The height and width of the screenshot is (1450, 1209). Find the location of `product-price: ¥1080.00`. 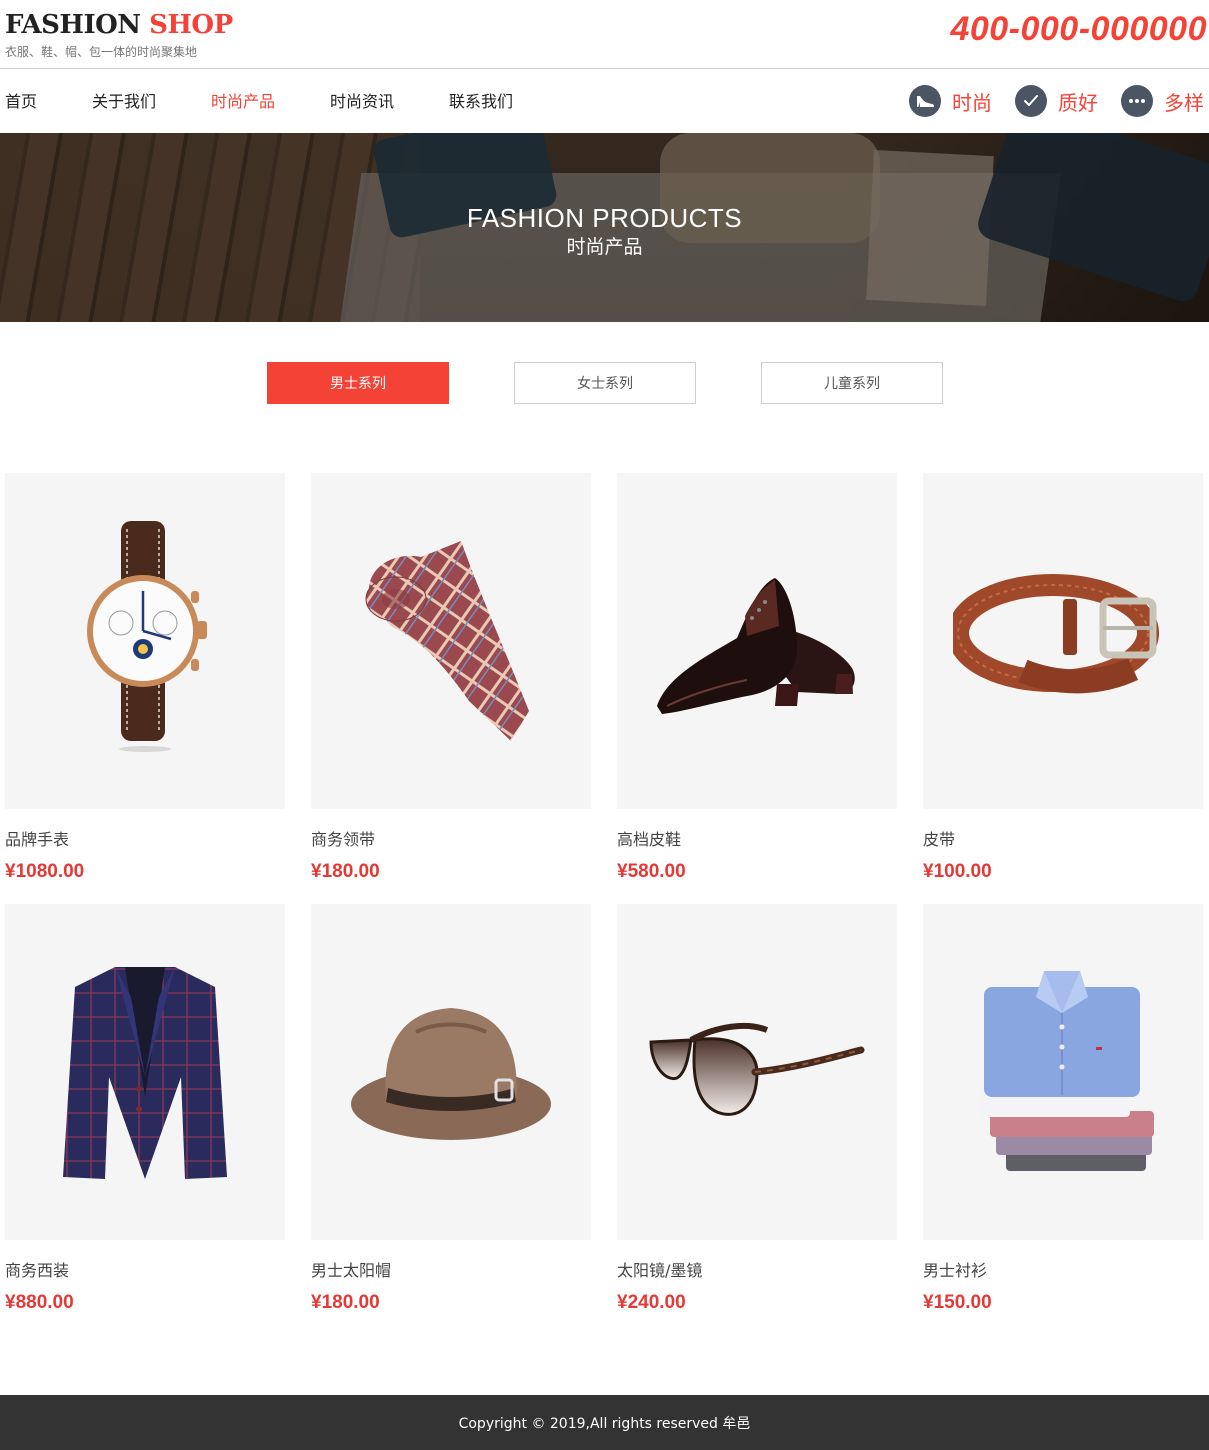

product-price: ¥1080.00 is located at coordinates (45, 871).